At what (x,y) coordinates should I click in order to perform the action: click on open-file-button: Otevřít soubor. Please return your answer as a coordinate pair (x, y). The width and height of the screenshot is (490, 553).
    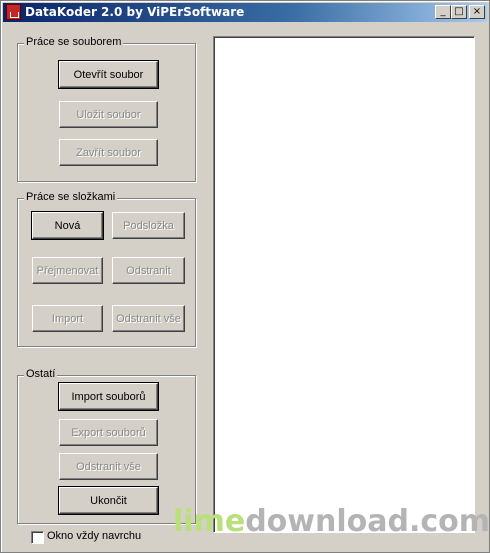
    Looking at the image, I should click on (108, 74).